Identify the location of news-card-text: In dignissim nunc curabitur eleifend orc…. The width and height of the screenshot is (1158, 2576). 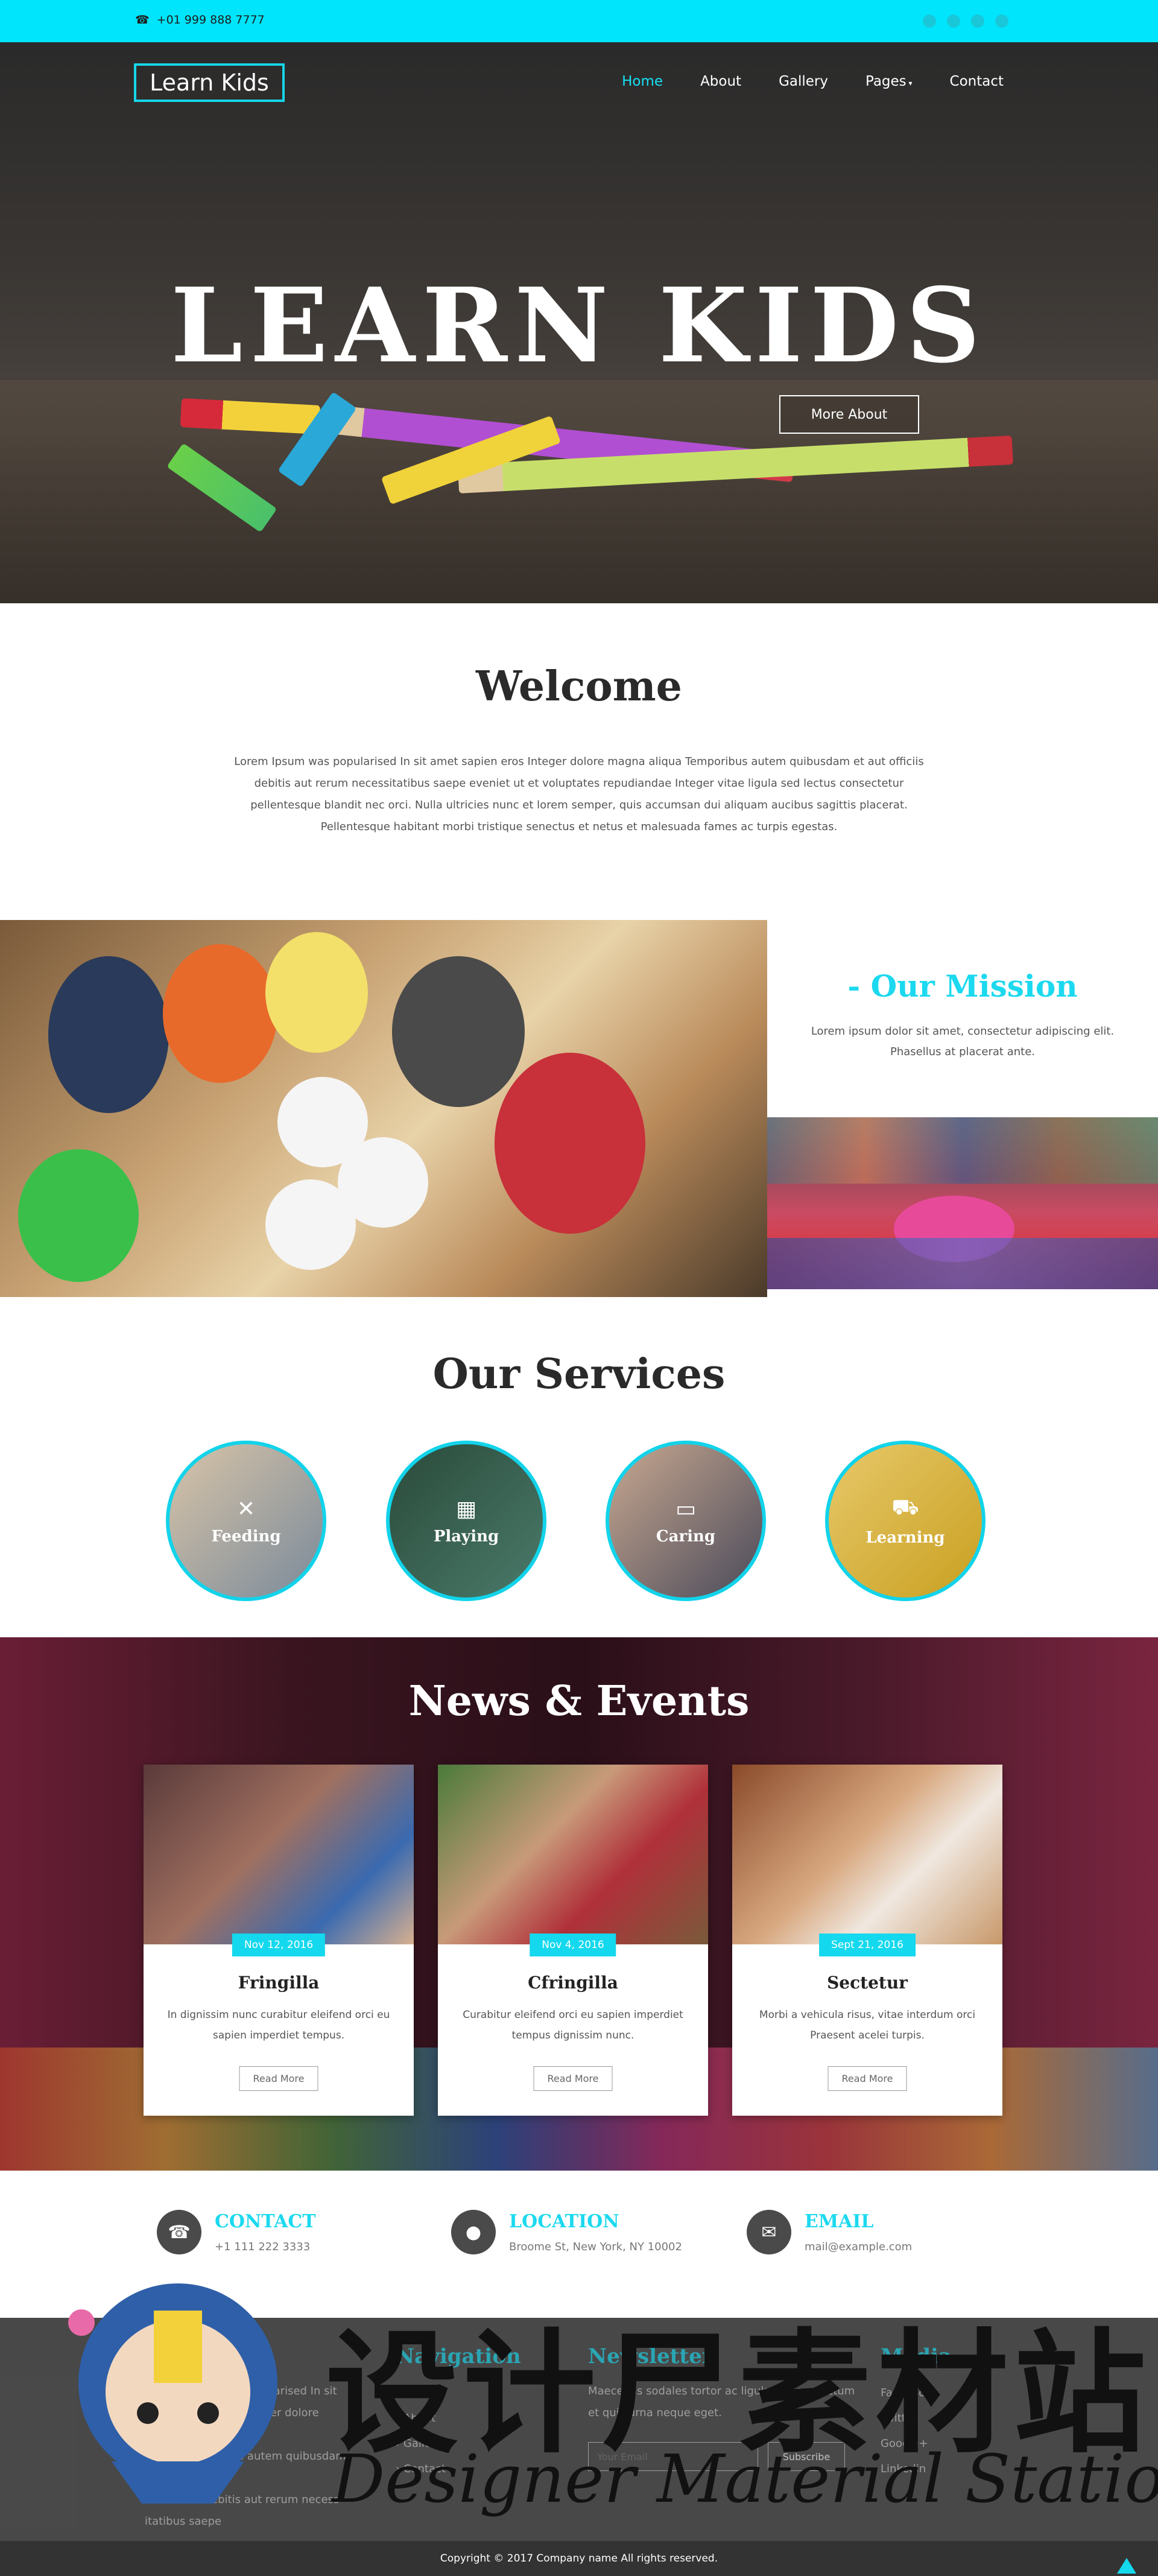
(278, 2025).